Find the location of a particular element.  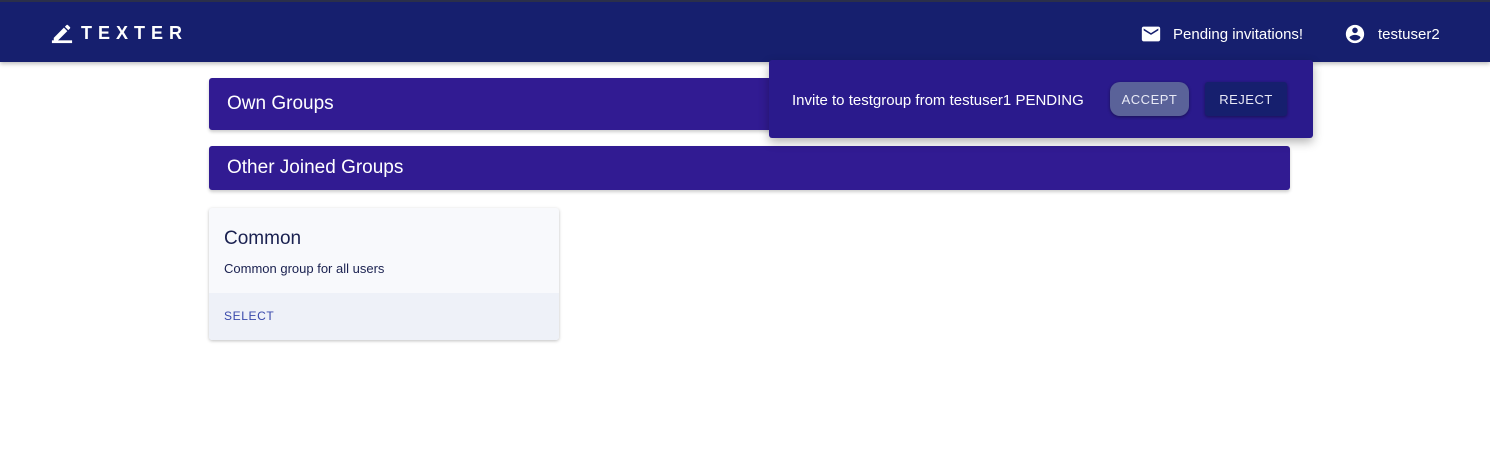

account-circle-icon is located at coordinates (1355, 34).